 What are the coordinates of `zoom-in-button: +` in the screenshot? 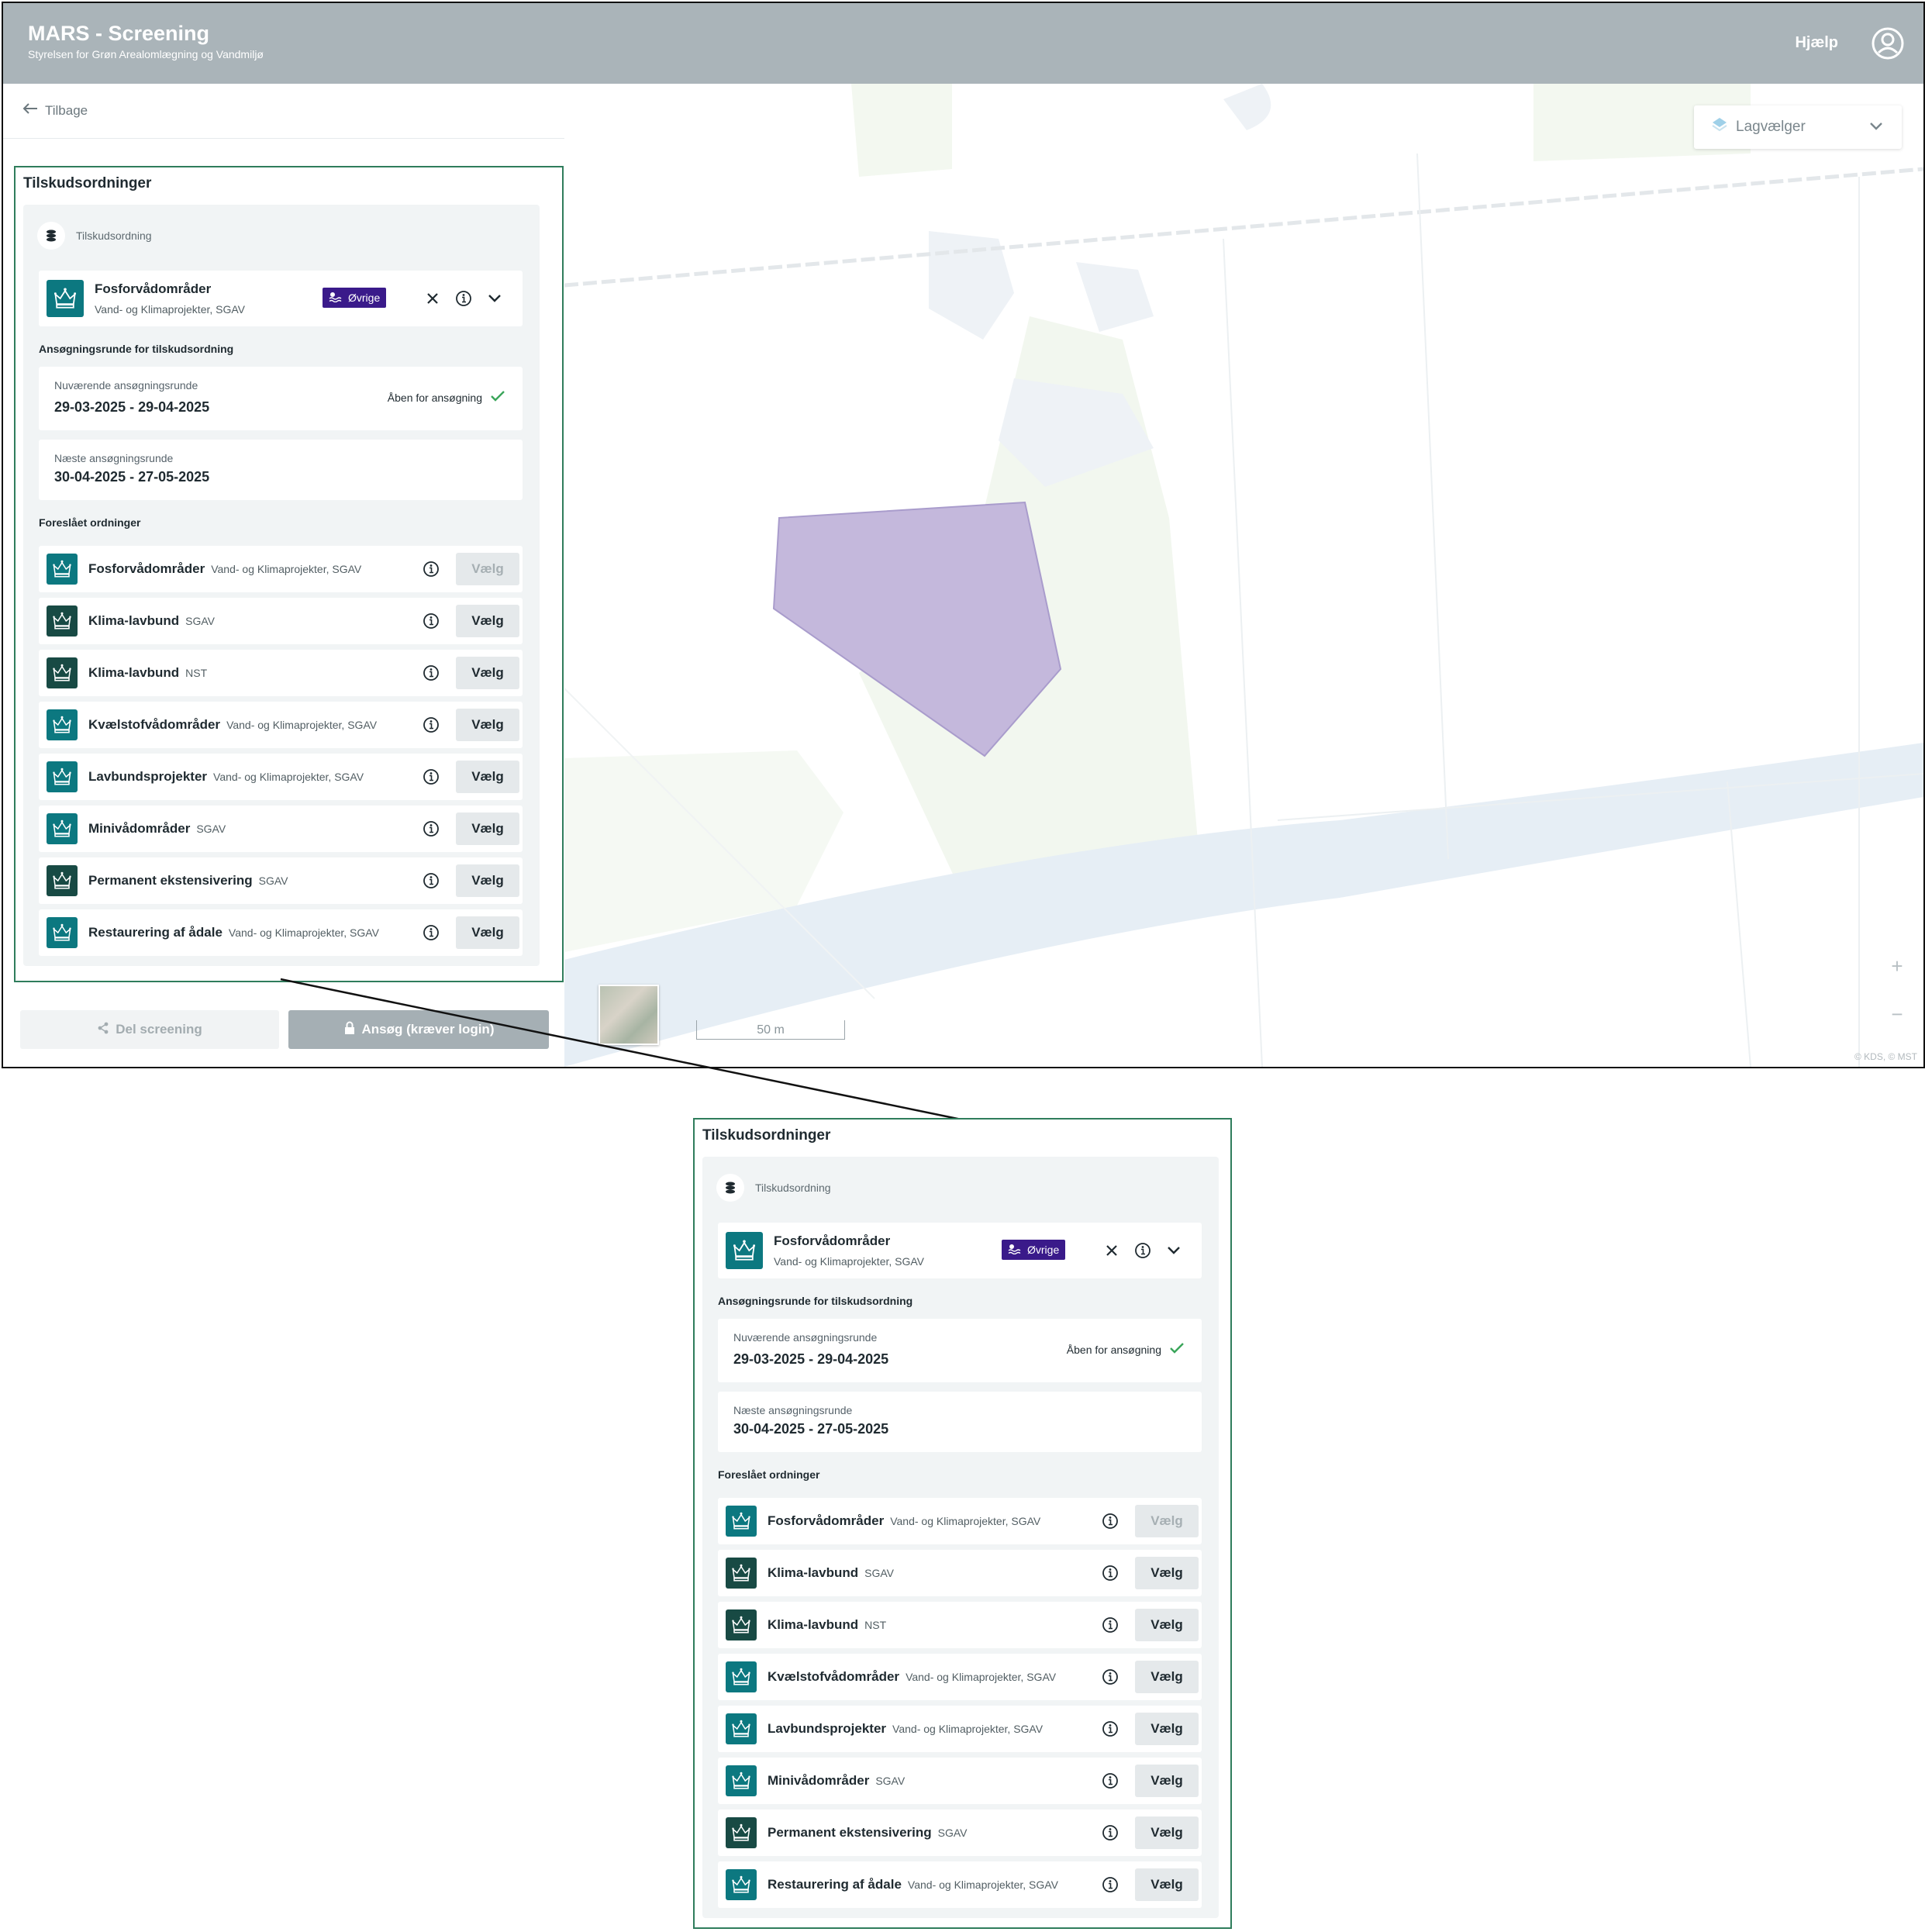 It's located at (1897, 966).